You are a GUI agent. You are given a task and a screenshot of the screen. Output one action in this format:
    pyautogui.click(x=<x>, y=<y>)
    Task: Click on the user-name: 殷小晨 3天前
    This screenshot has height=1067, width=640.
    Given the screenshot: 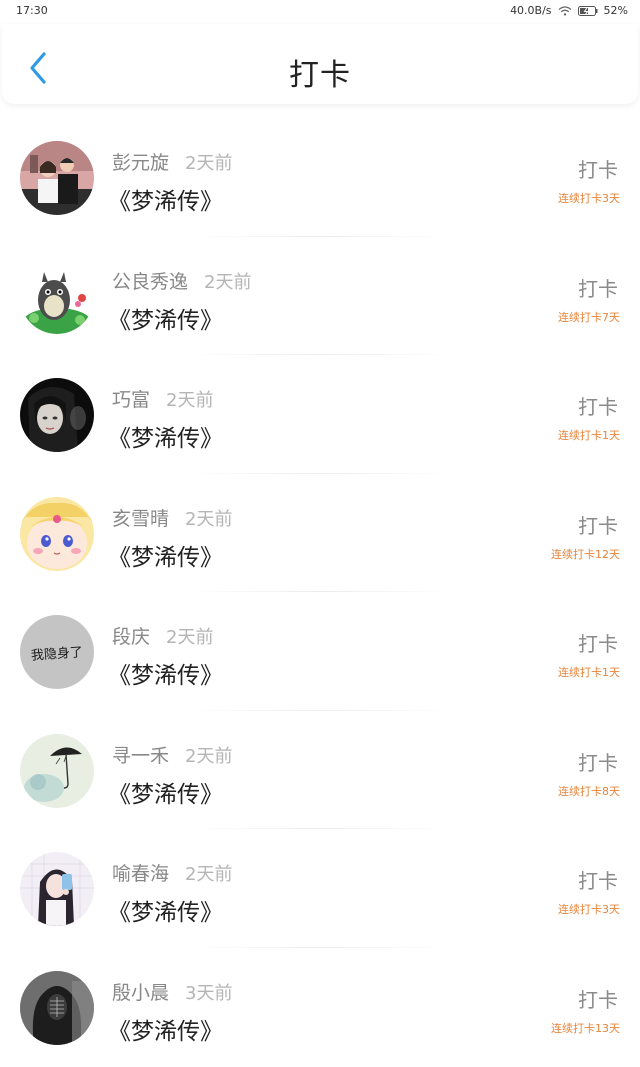 What is the action you would take?
    pyautogui.click(x=172, y=991)
    